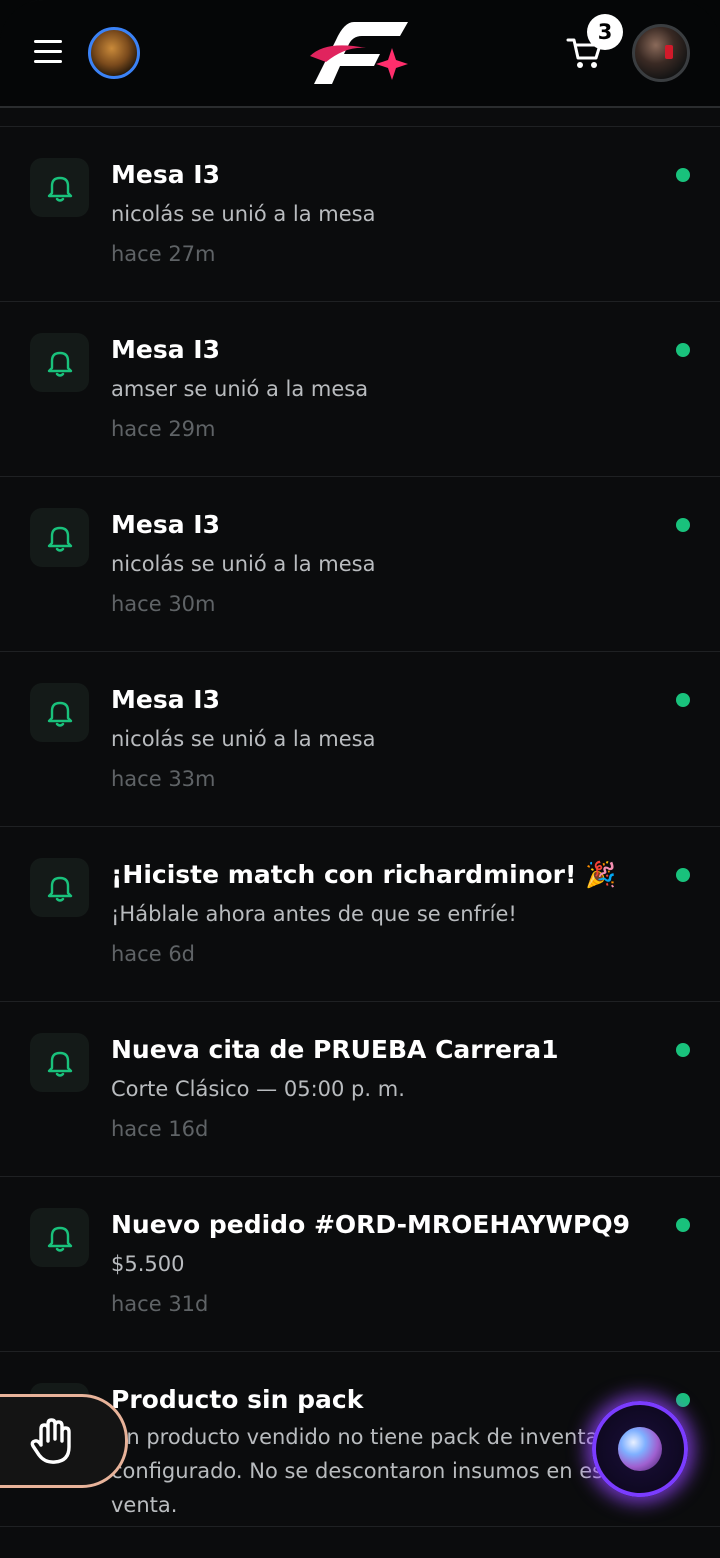 This screenshot has width=720, height=1558. Describe the element at coordinates (605, 32) in the screenshot. I see `cart-count-badge: 3` at that location.